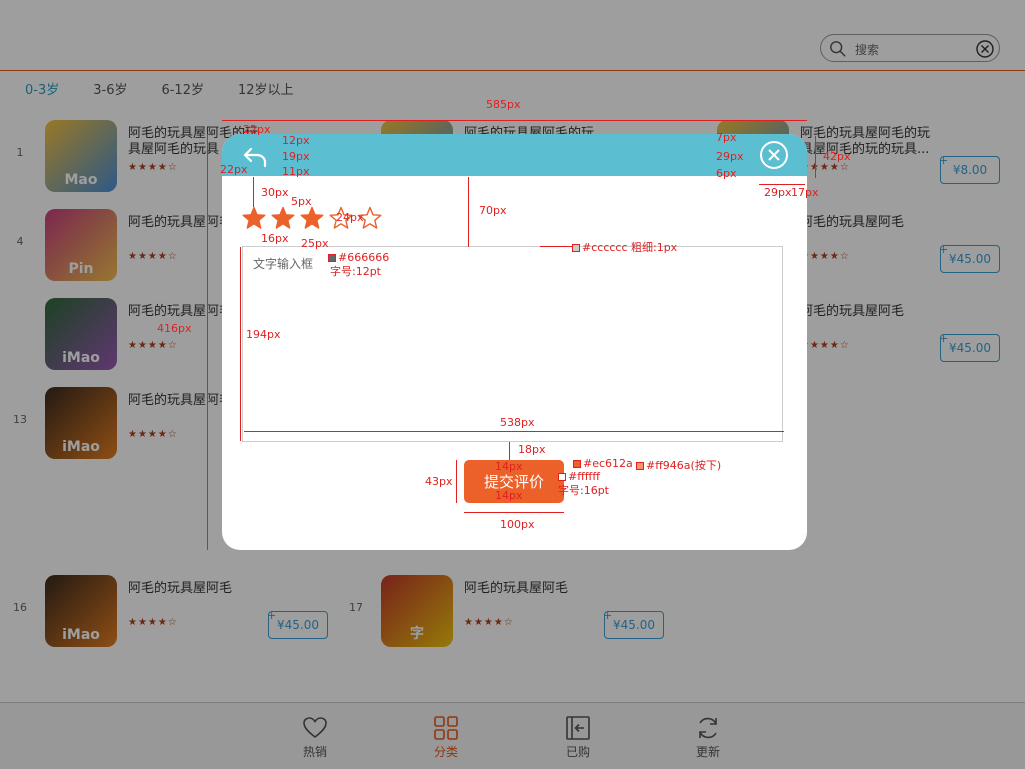 The width and height of the screenshot is (1025, 769). I want to click on star-rating, so click(312, 218).